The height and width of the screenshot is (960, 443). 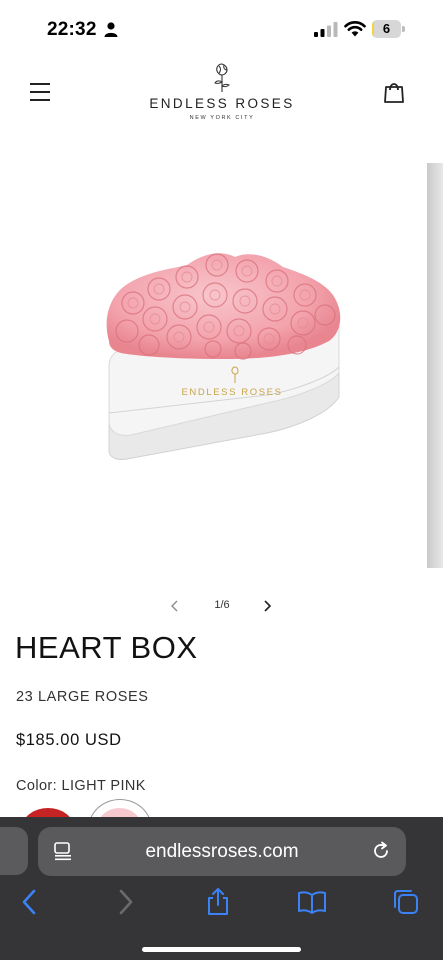 What do you see at coordinates (312, 902) in the screenshot?
I see `bookmarks-icon` at bounding box center [312, 902].